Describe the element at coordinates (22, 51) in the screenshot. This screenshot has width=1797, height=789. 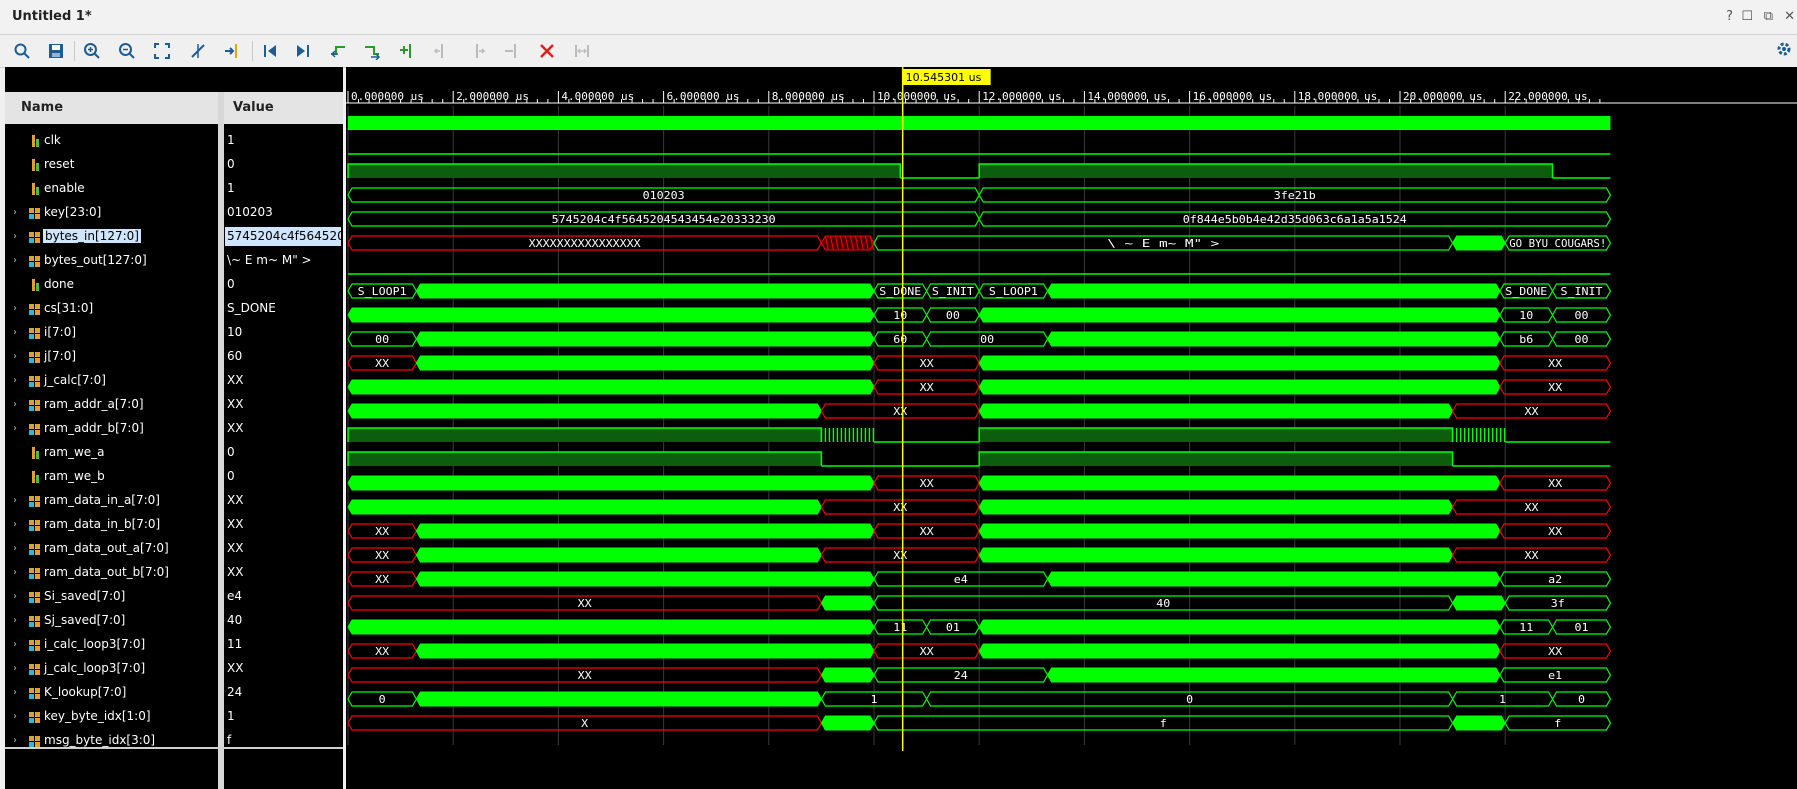
I see `search-icon` at that location.